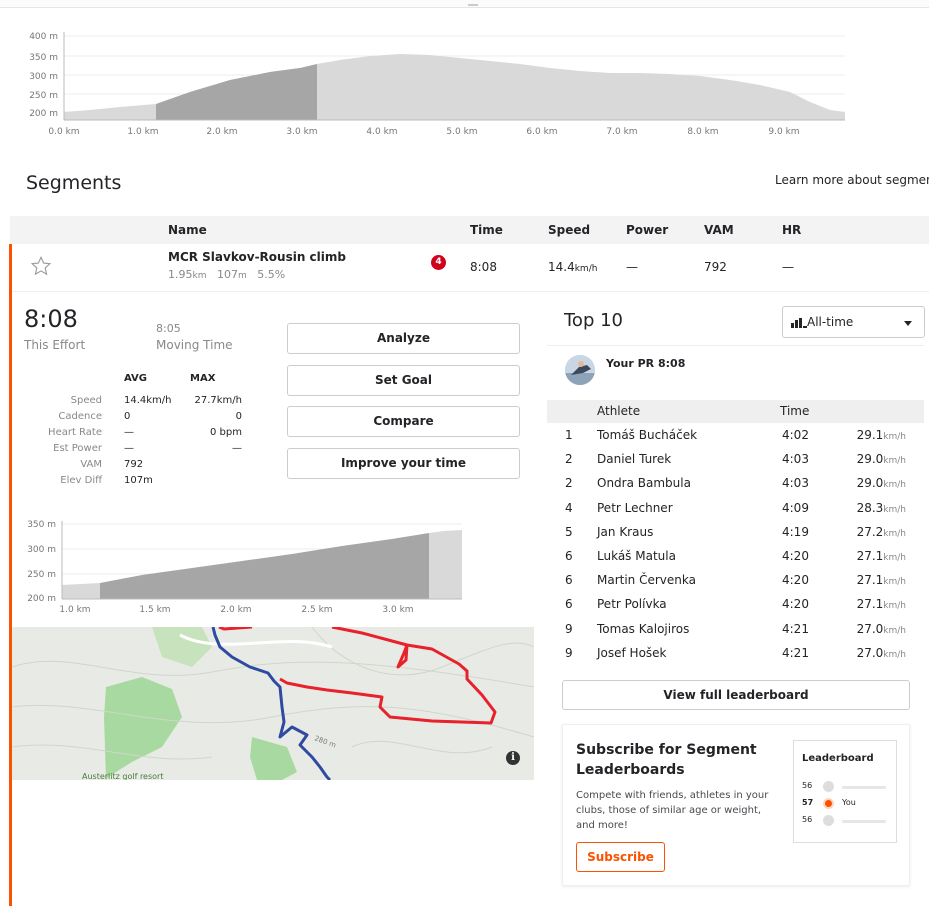 The width and height of the screenshot is (929, 906). I want to click on leaderboard-row: 5 Jan Kraus 4:19 27.2km/h, so click(735, 532).